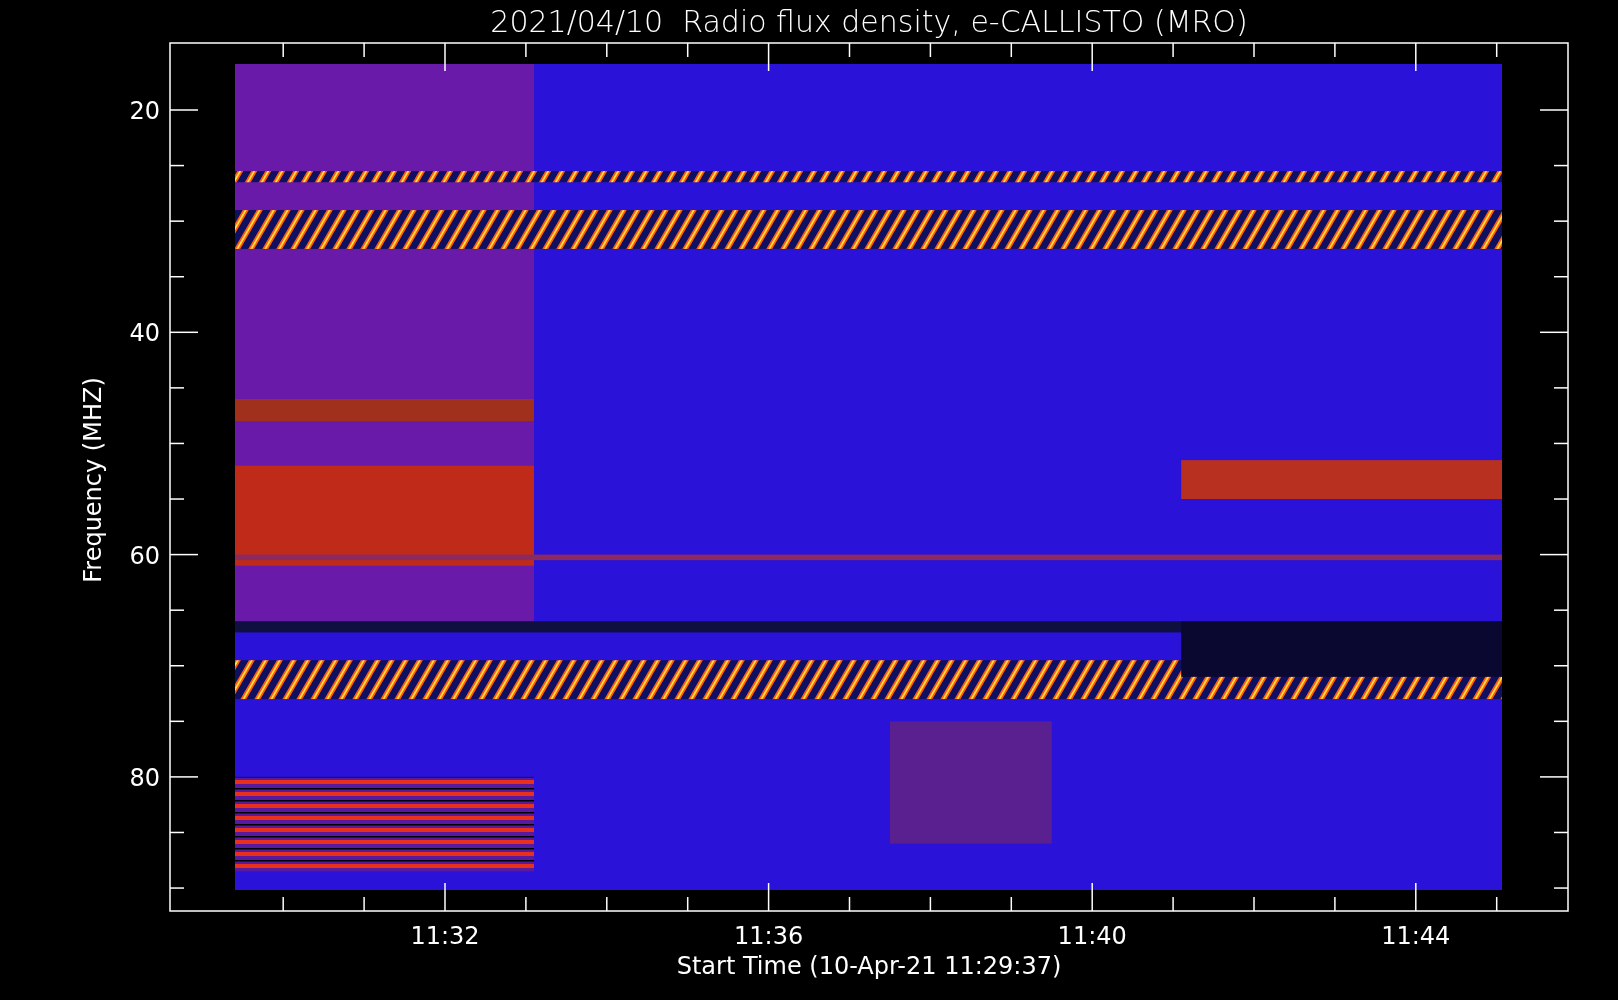 This screenshot has width=1618, height=1000. I want to click on y-tick-label: 20, so click(144, 111).